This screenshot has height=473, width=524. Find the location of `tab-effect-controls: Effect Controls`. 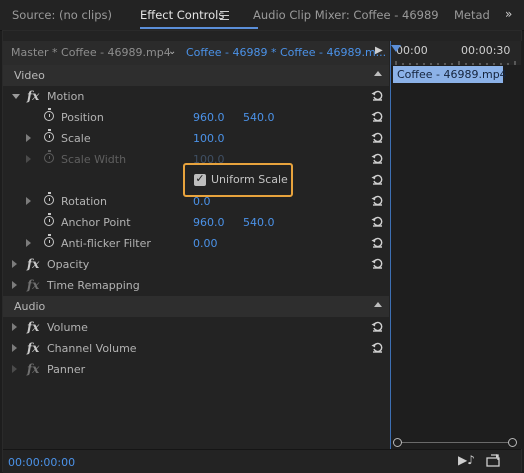

tab-effect-controls: Effect Controls is located at coordinates (182, 15).